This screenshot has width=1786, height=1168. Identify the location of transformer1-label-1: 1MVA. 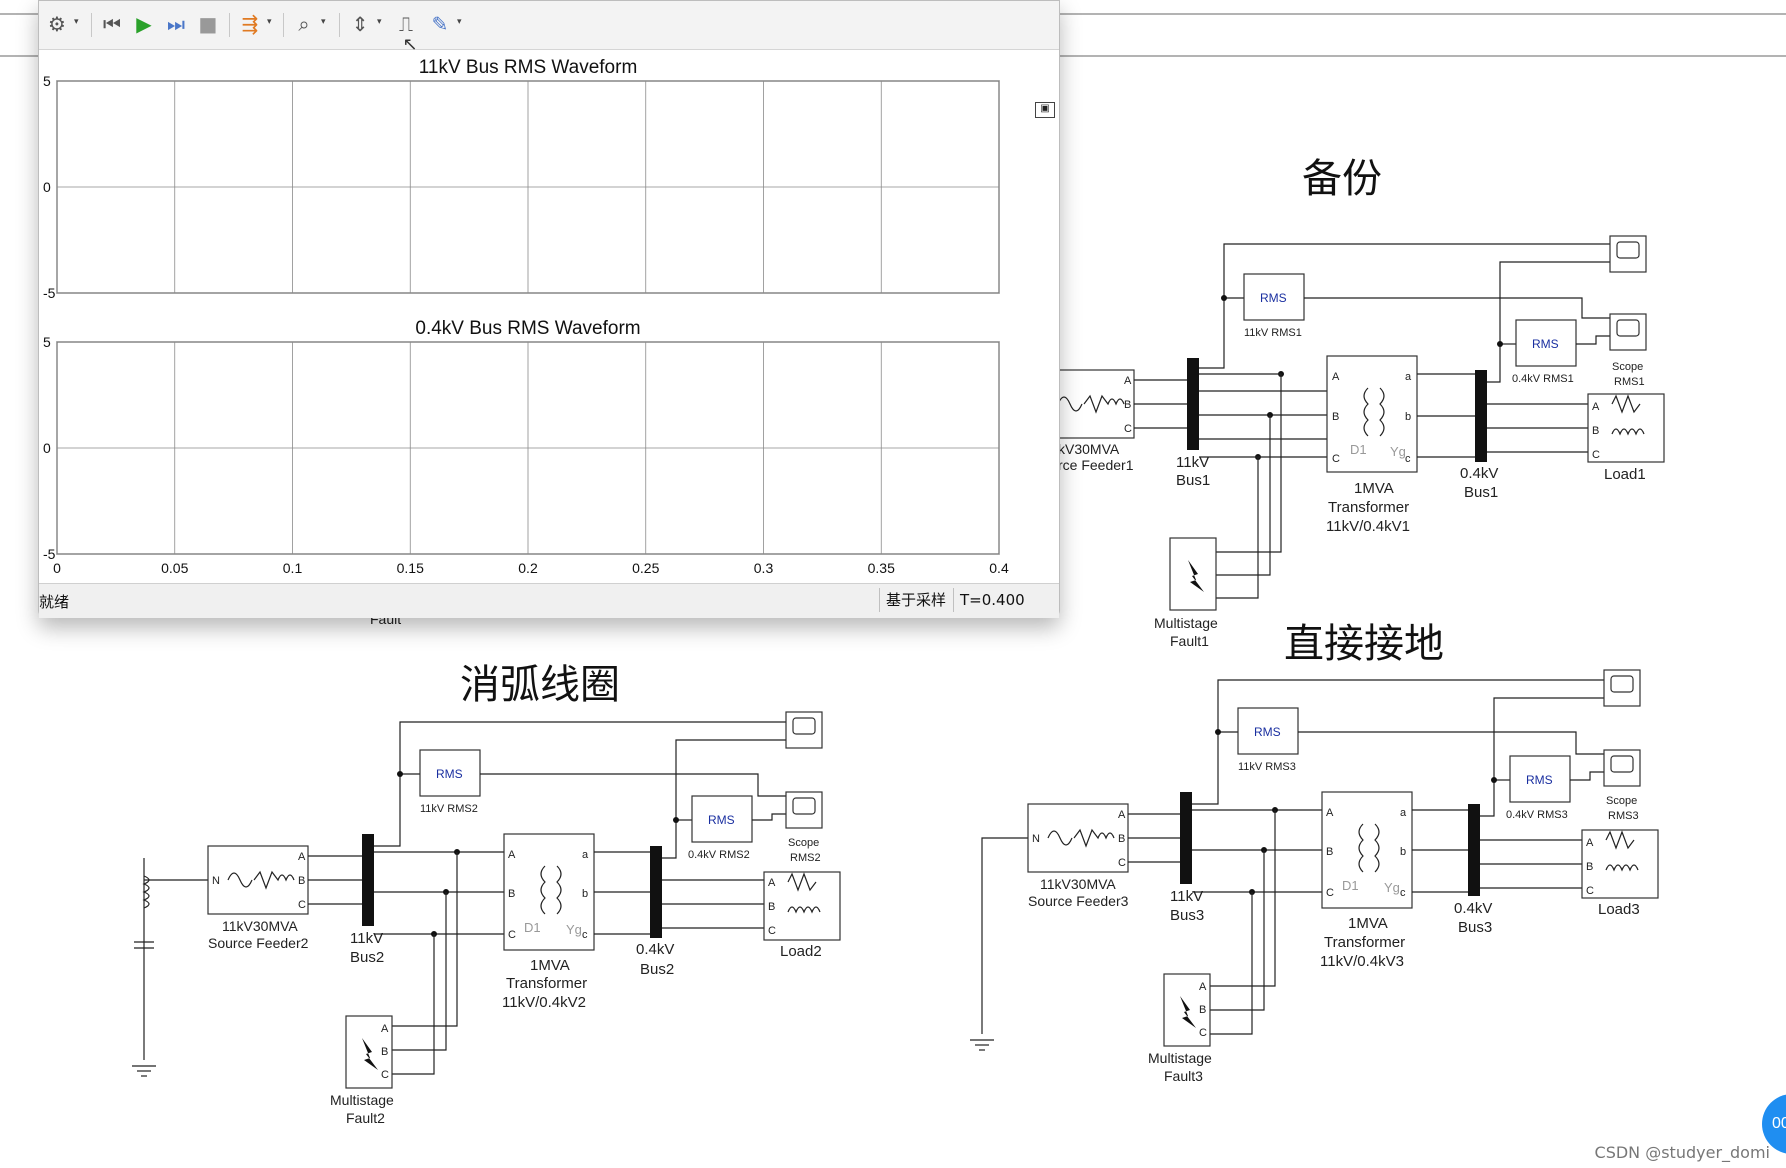
(1374, 488).